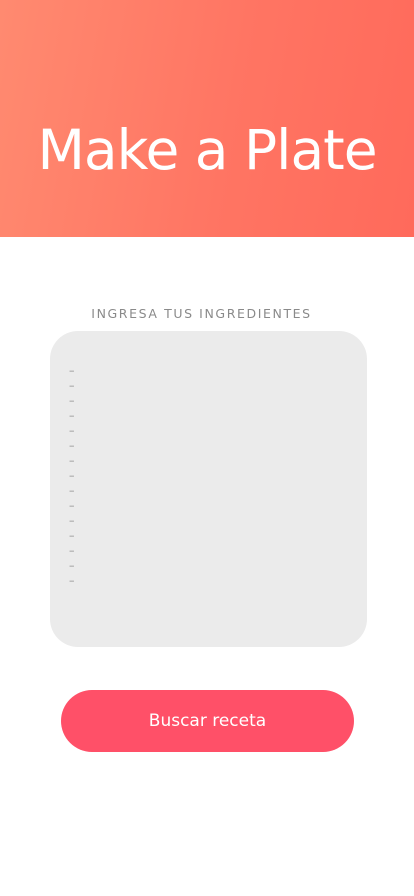 The width and height of the screenshot is (414, 896). I want to click on ingredients-label: INGRESA TUS INGREDIENTES, so click(201, 313).